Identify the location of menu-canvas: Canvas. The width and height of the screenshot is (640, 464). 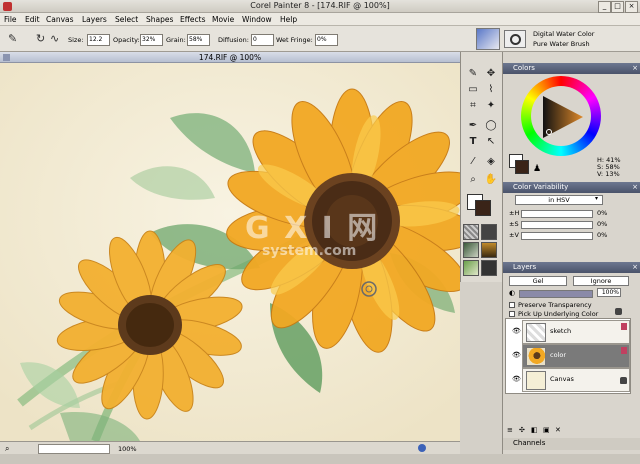
(60, 19).